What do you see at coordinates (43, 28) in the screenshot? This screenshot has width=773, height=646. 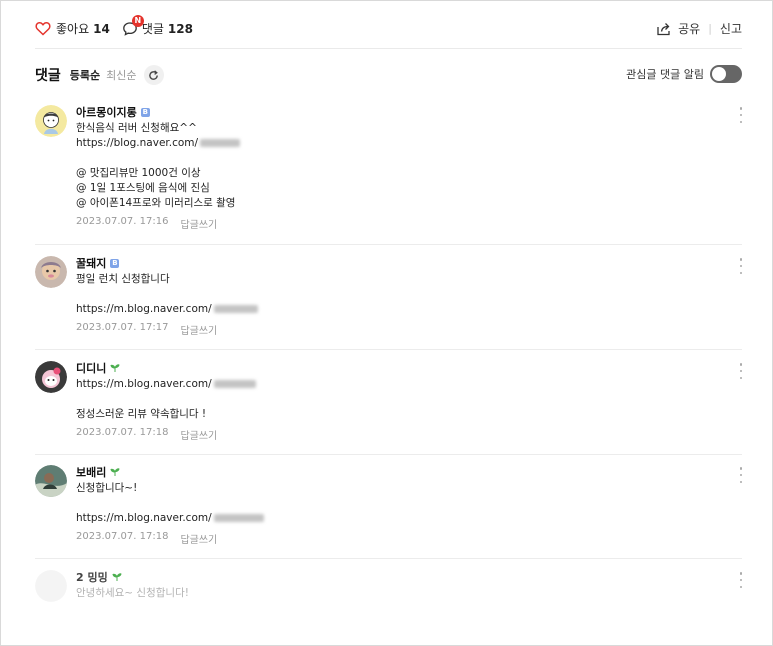 I see `heart-outline-icon` at bounding box center [43, 28].